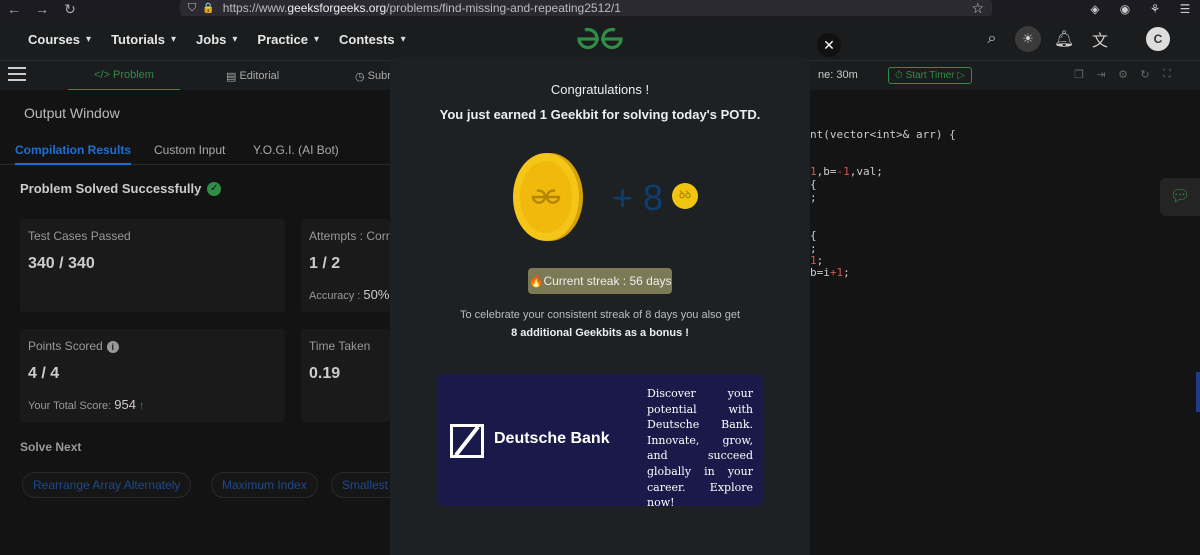  I want to click on total-score-row: Your Total Score: 954 ↑, so click(86, 404).